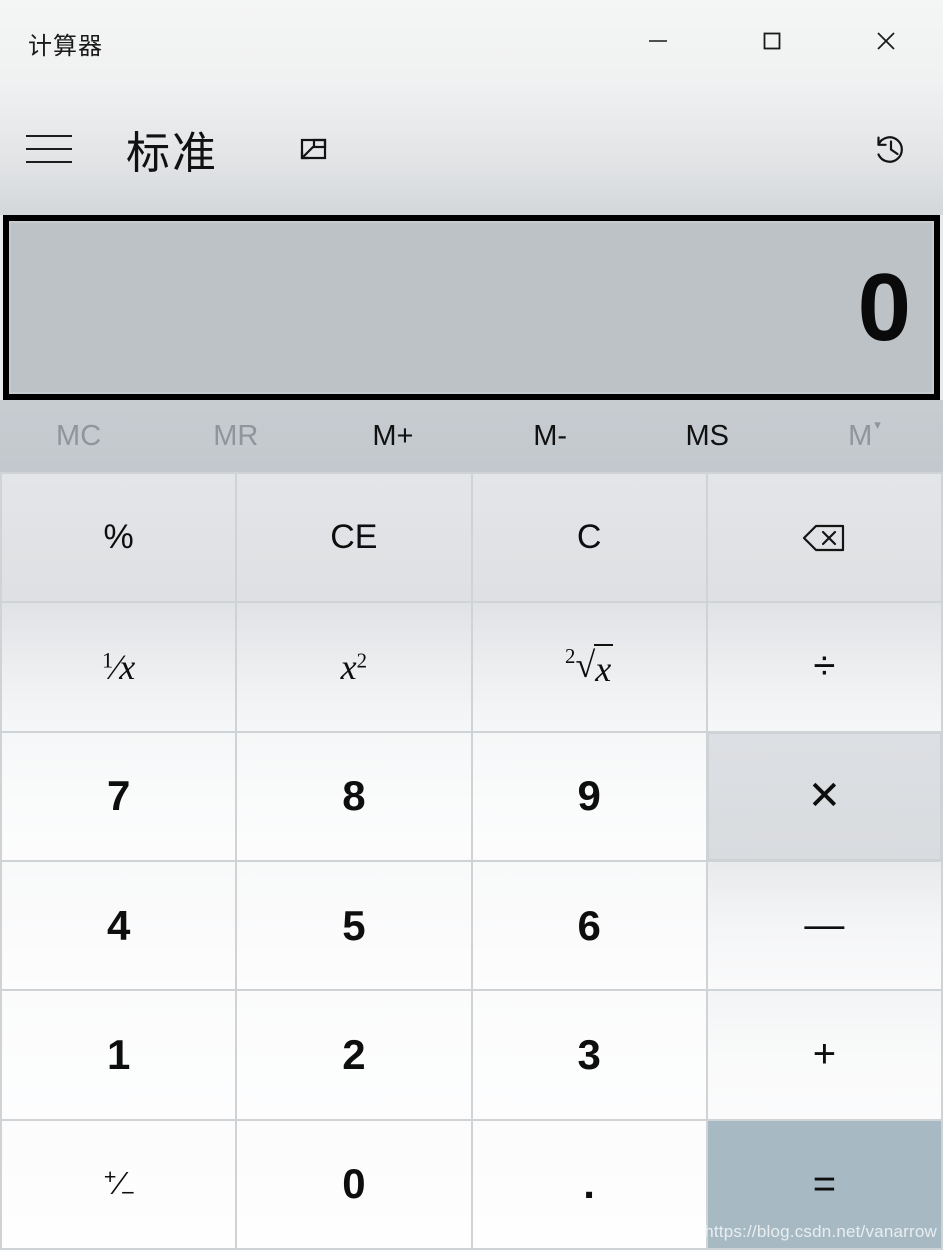 Image resolution: width=943 pixels, height=1250 pixels. I want to click on clear-button: C, so click(589, 538).